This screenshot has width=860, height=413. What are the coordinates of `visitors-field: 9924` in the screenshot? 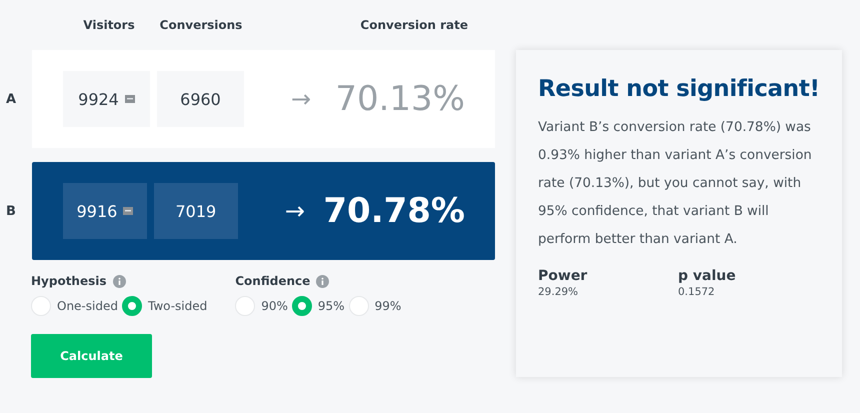 It's located at (106, 99).